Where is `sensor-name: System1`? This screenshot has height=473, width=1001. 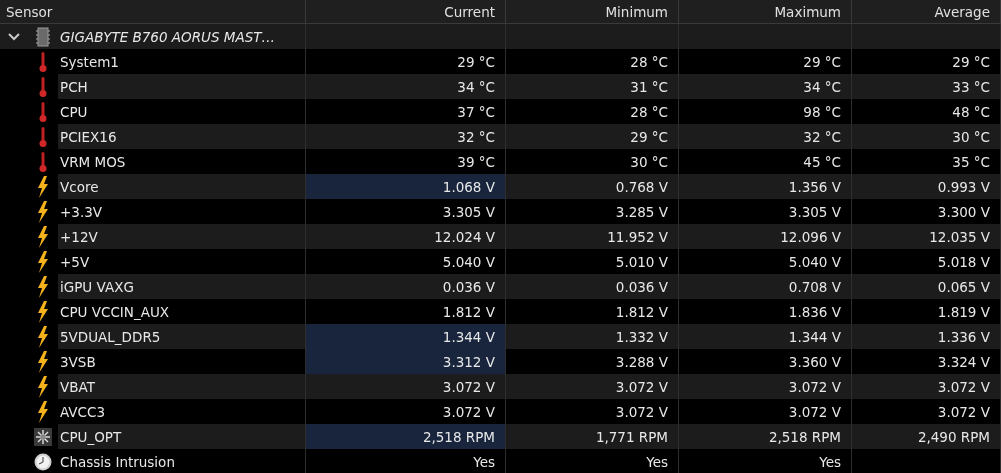
sensor-name: System1 is located at coordinates (88, 61).